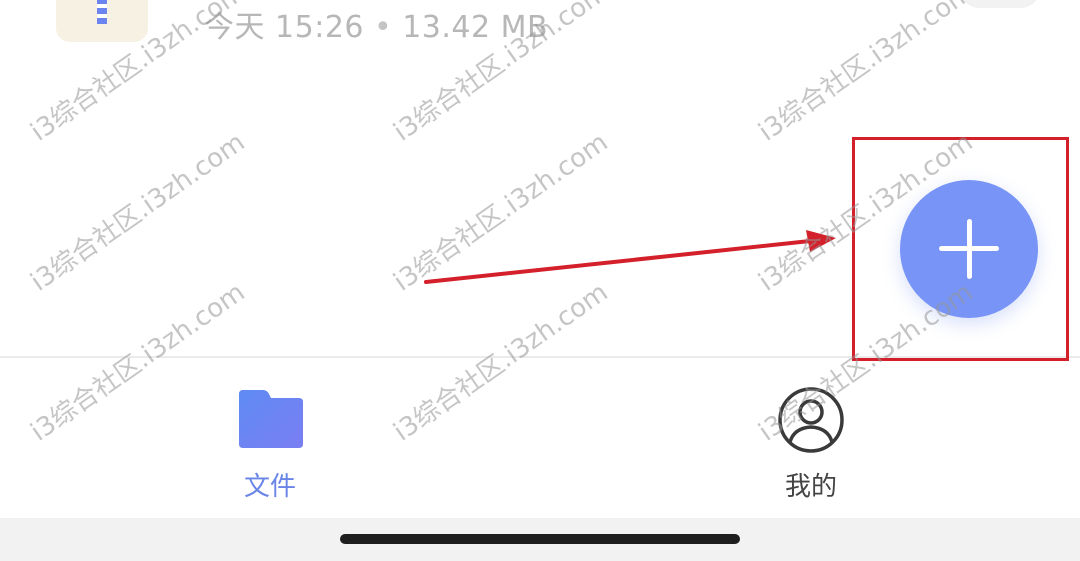 This screenshot has height=561, width=1080. I want to click on home-indicator, so click(540, 539).